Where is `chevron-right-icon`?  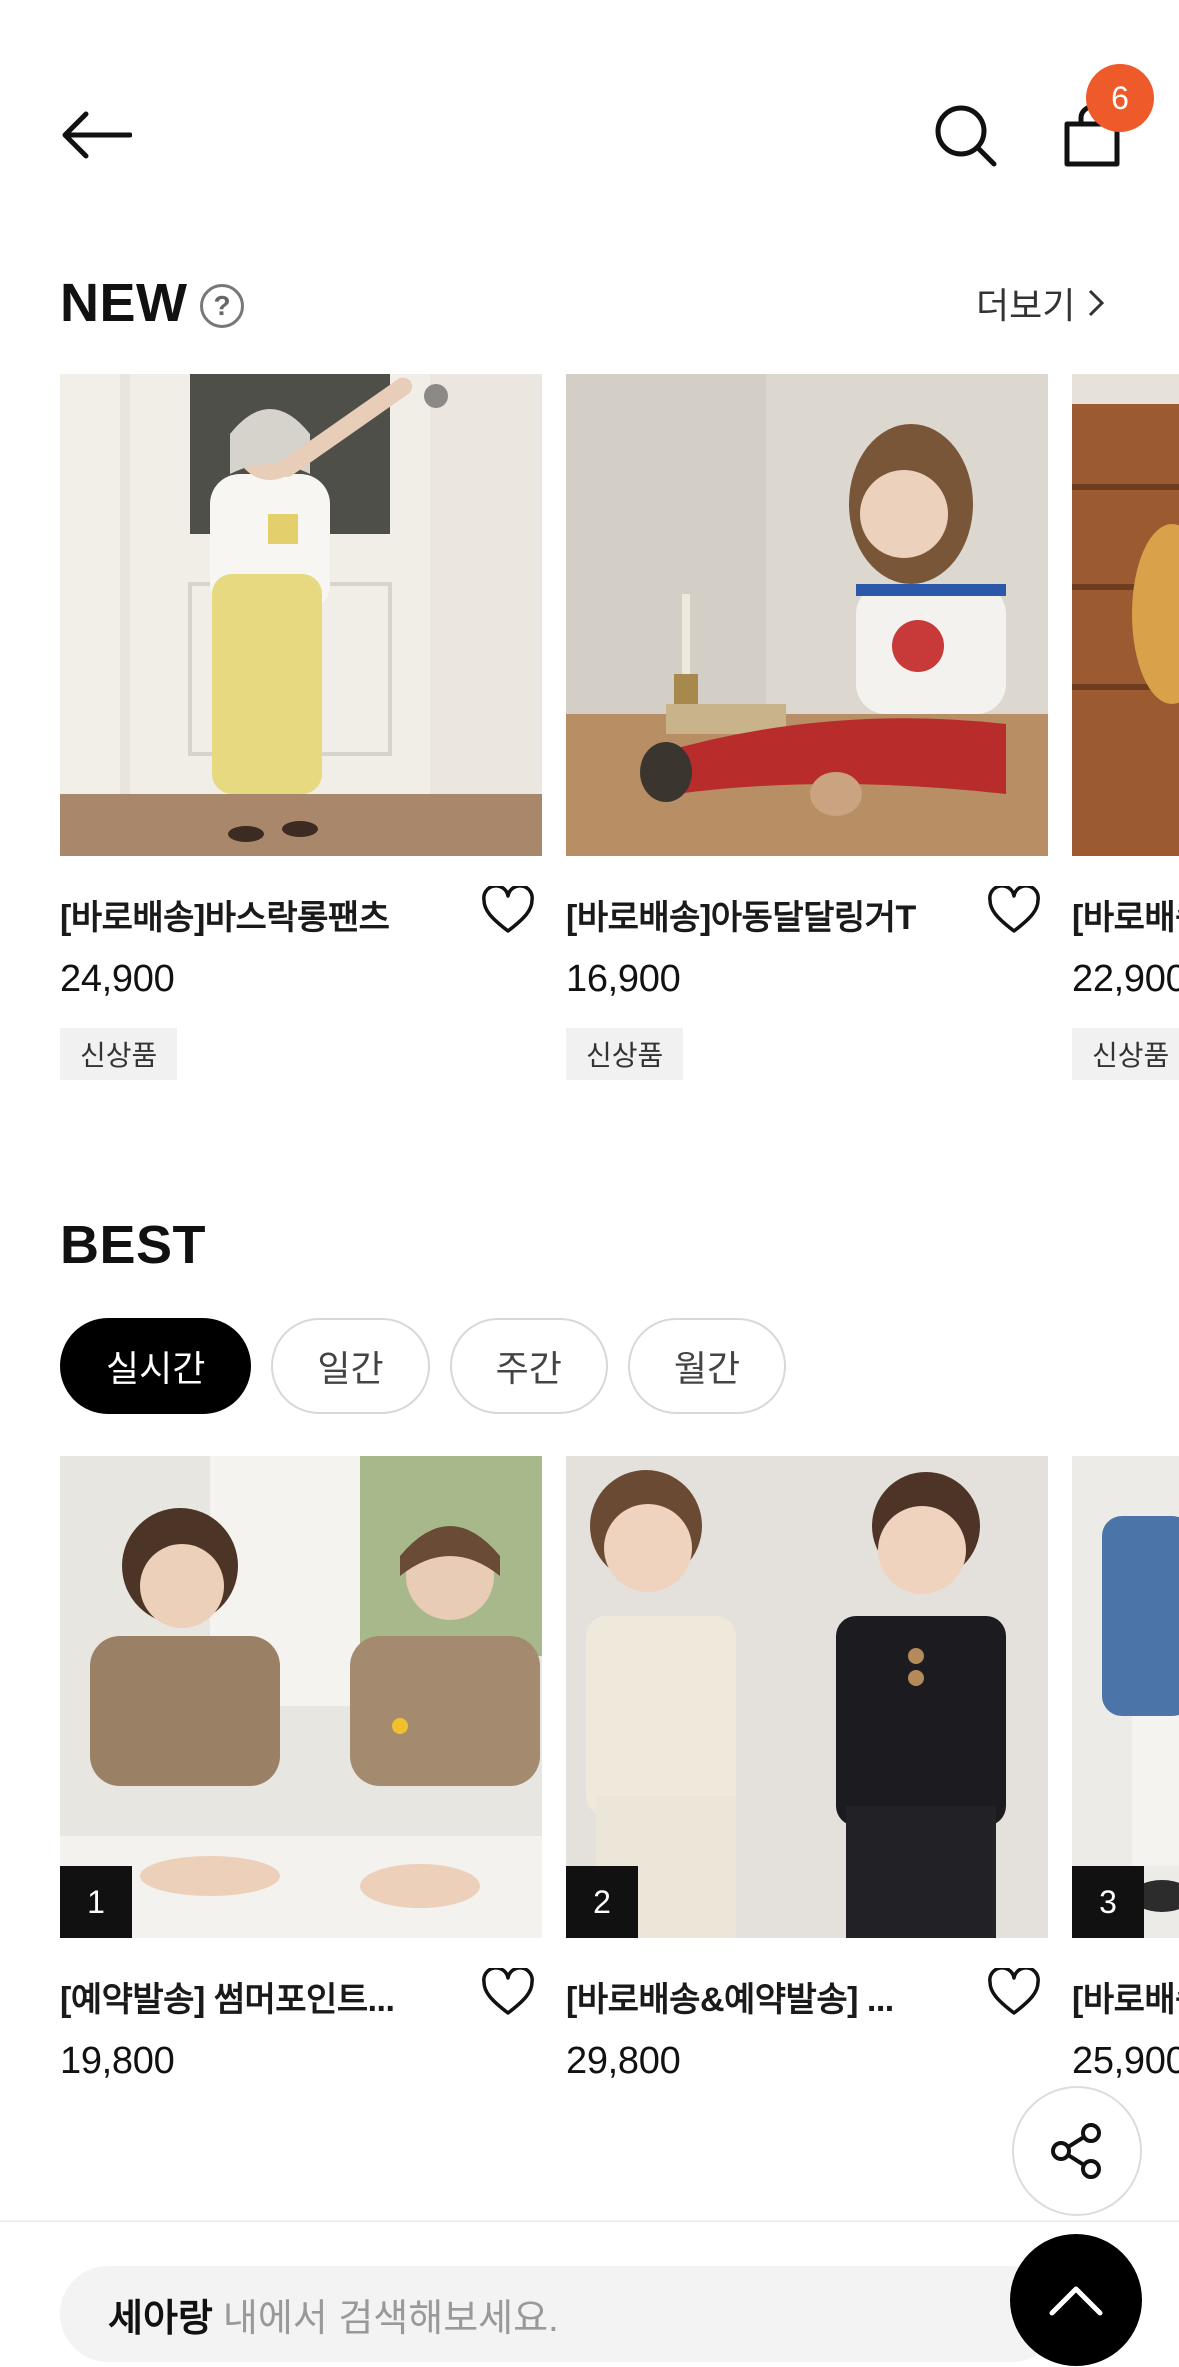 chevron-right-icon is located at coordinates (1097, 303).